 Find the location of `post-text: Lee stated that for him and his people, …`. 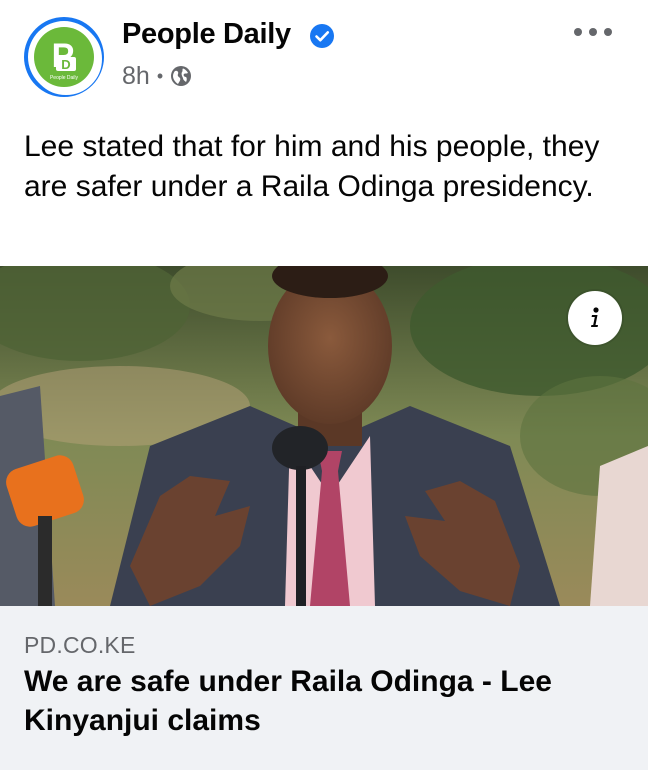

post-text: Lee stated that for him and his people, … is located at coordinates (312, 166).